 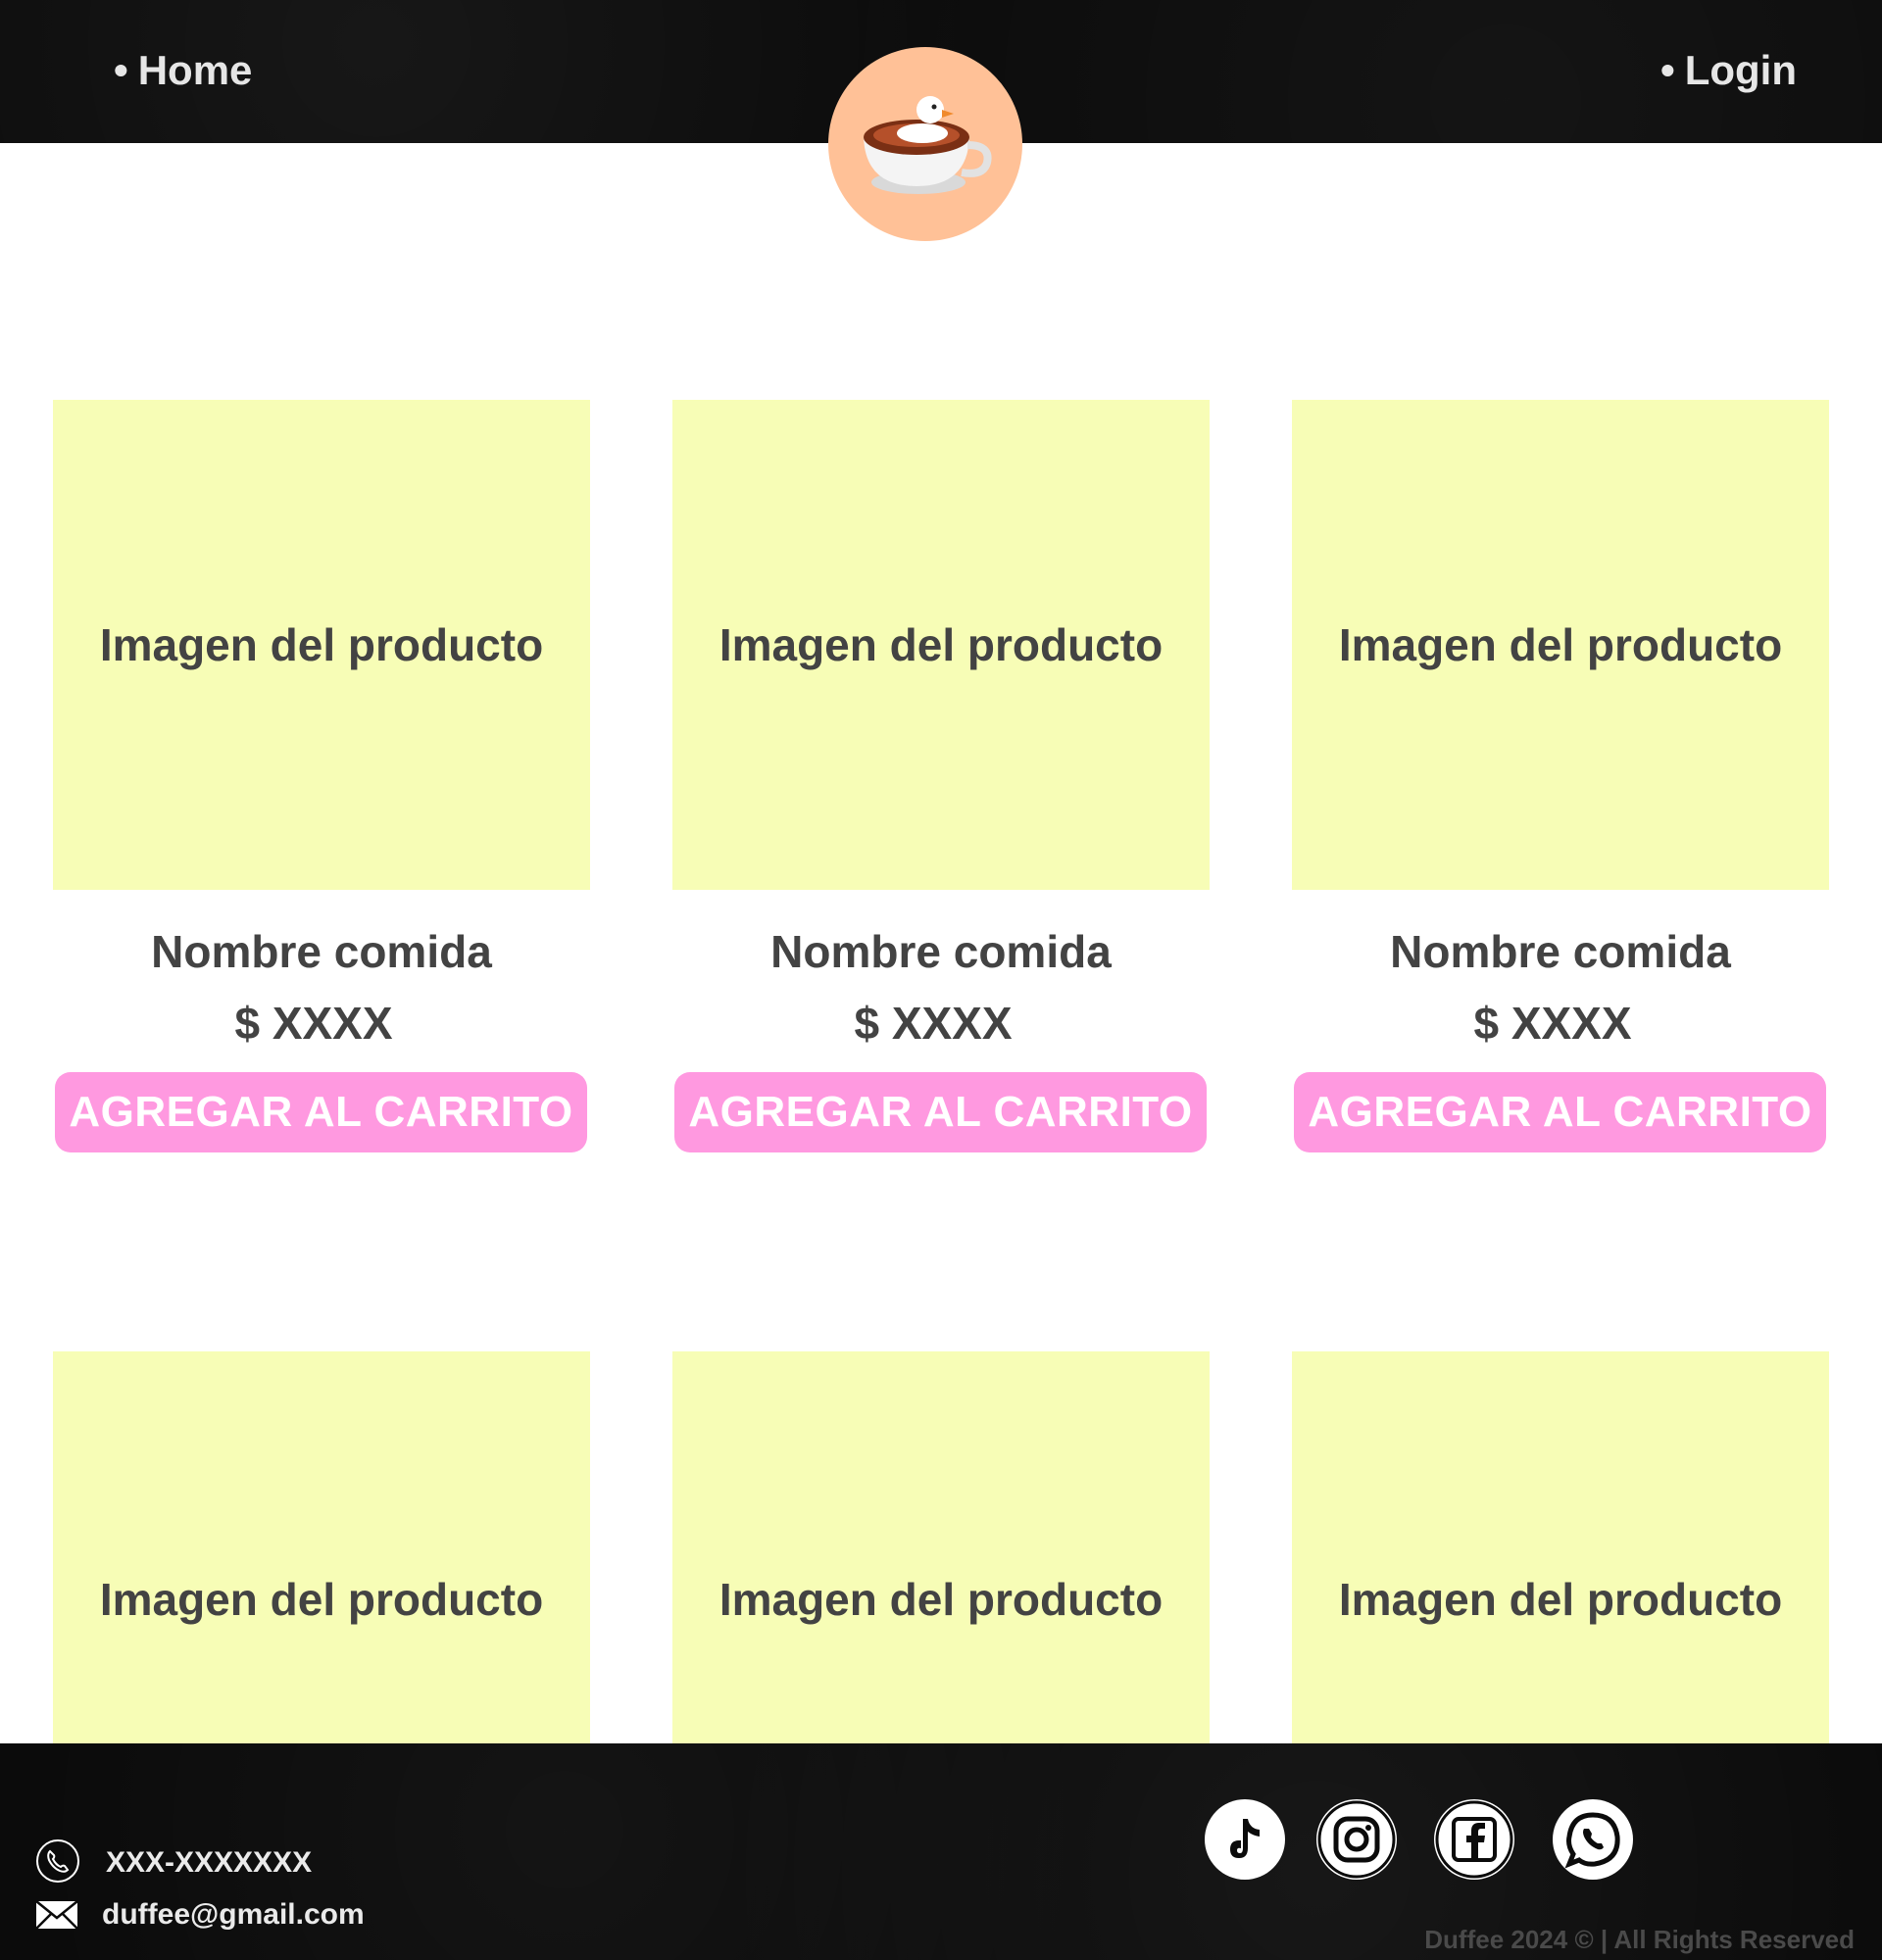 I want to click on product-image-2: Imagen del producto, so click(x=941, y=645).